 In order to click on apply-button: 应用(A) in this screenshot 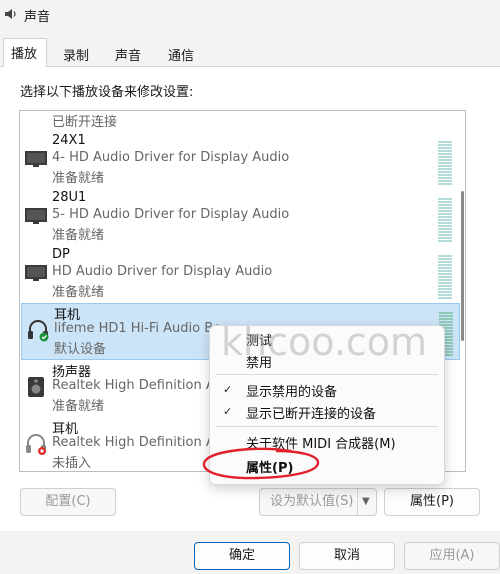, I will do `click(452, 556)`.